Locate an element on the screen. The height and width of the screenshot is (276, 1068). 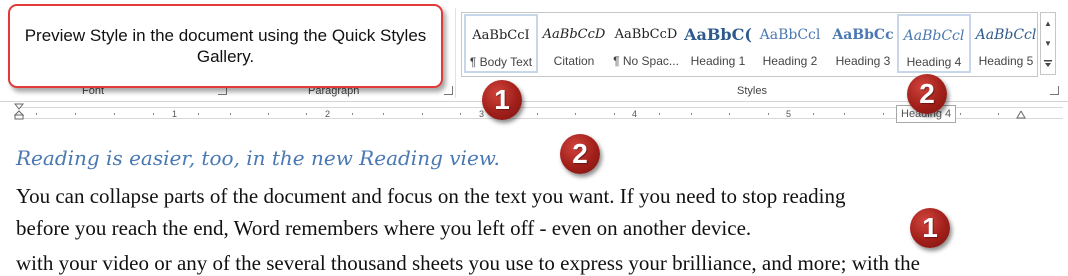
style-tile-heading-4: AaBbCcl Heading 4 is located at coordinates (934, 43).